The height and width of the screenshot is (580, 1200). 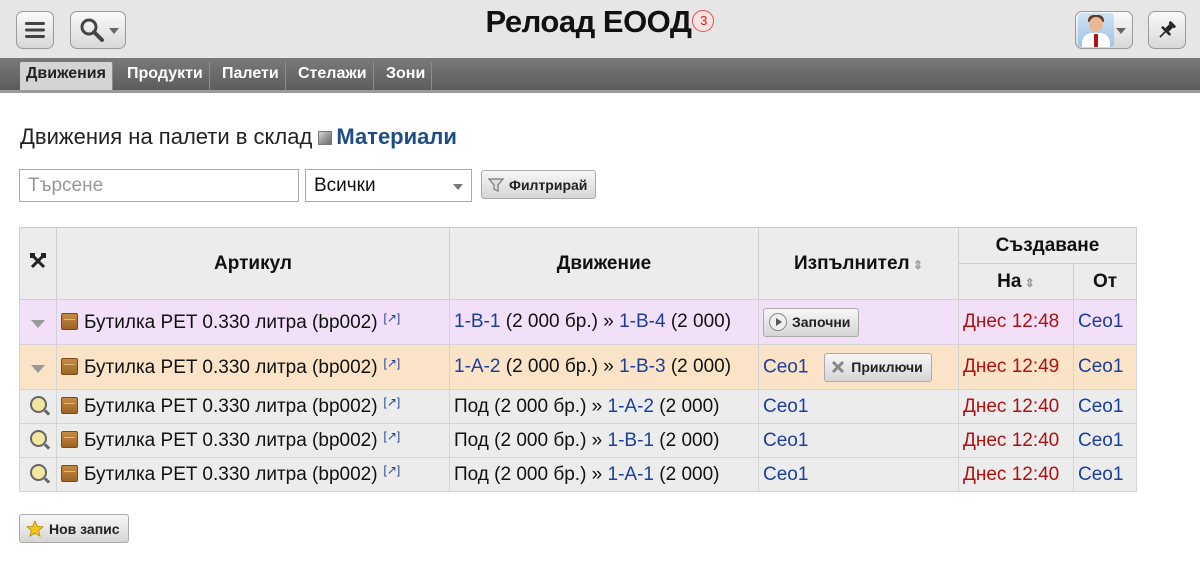 I want to click on app-header: Релоад ЕООД 3, so click(x=600, y=29).